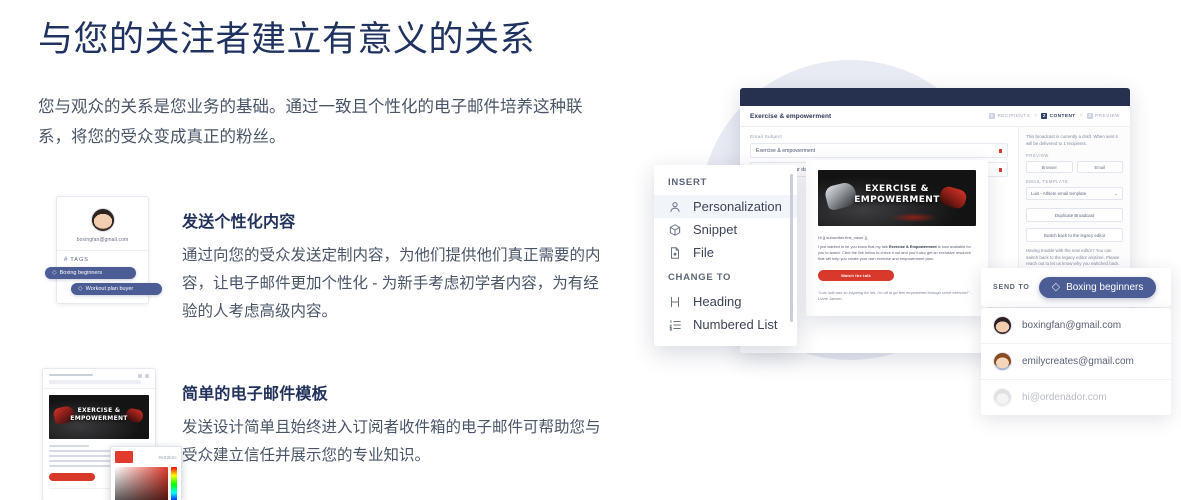 The width and height of the screenshot is (1181, 500). What do you see at coordinates (1076, 362) in the screenshot?
I see `list-item: emilycreates@gmail.com` at bounding box center [1076, 362].